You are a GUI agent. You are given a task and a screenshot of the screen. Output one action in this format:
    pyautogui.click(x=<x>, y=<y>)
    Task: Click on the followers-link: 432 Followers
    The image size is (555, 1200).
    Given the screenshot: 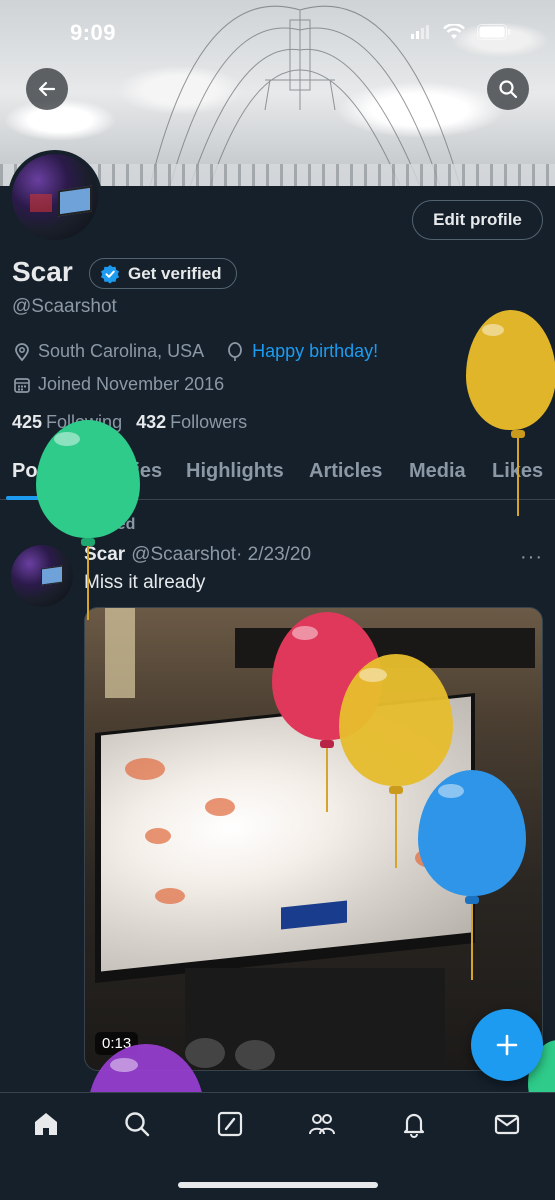 What is the action you would take?
    pyautogui.click(x=191, y=422)
    